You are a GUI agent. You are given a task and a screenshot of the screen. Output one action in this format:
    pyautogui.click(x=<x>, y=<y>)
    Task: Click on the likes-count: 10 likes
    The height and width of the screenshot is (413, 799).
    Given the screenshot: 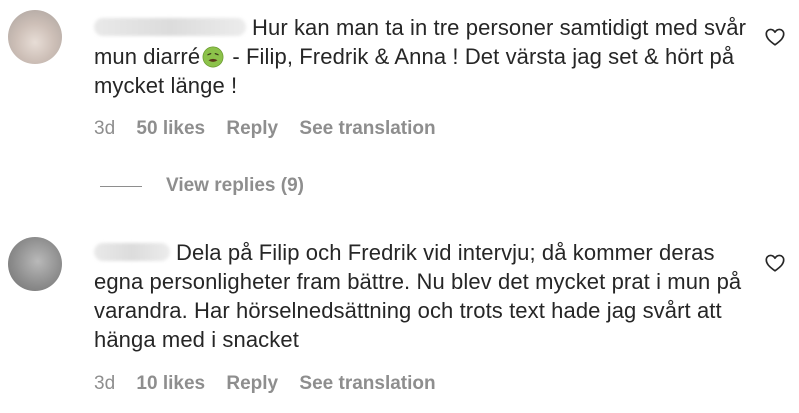 What is the action you would take?
    pyautogui.click(x=170, y=383)
    